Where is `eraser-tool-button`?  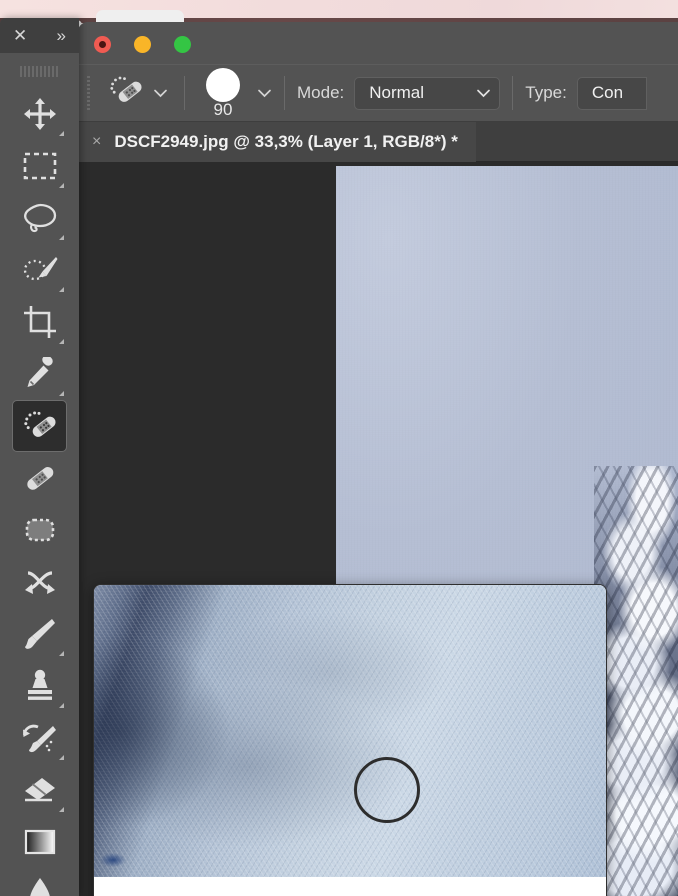 eraser-tool-button is located at coordinates (39, 790).